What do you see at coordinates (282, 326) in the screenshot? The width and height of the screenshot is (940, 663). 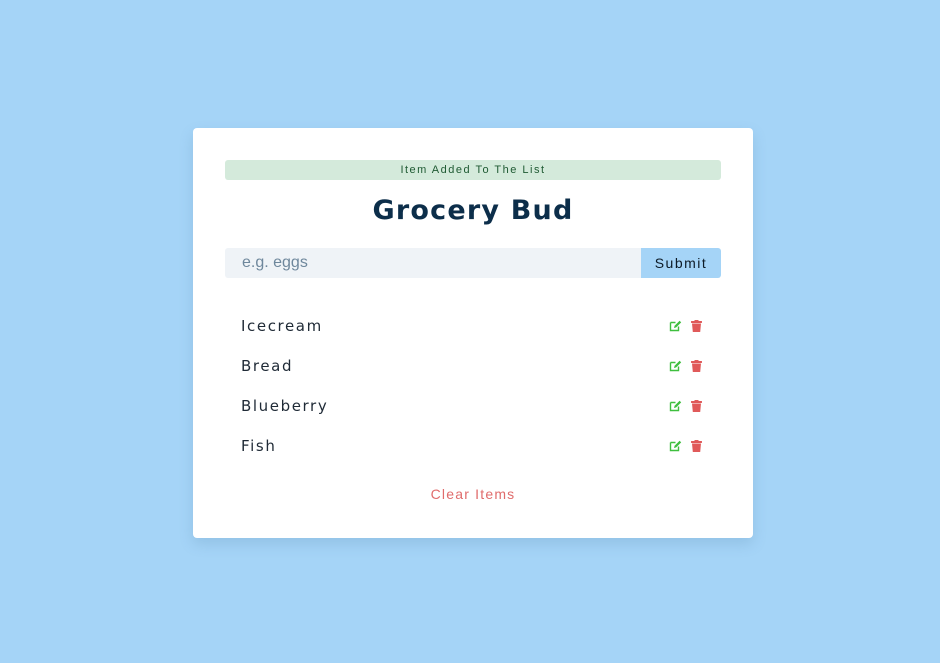 I see `item-title: Icecream` at bounding box center [282, 326].